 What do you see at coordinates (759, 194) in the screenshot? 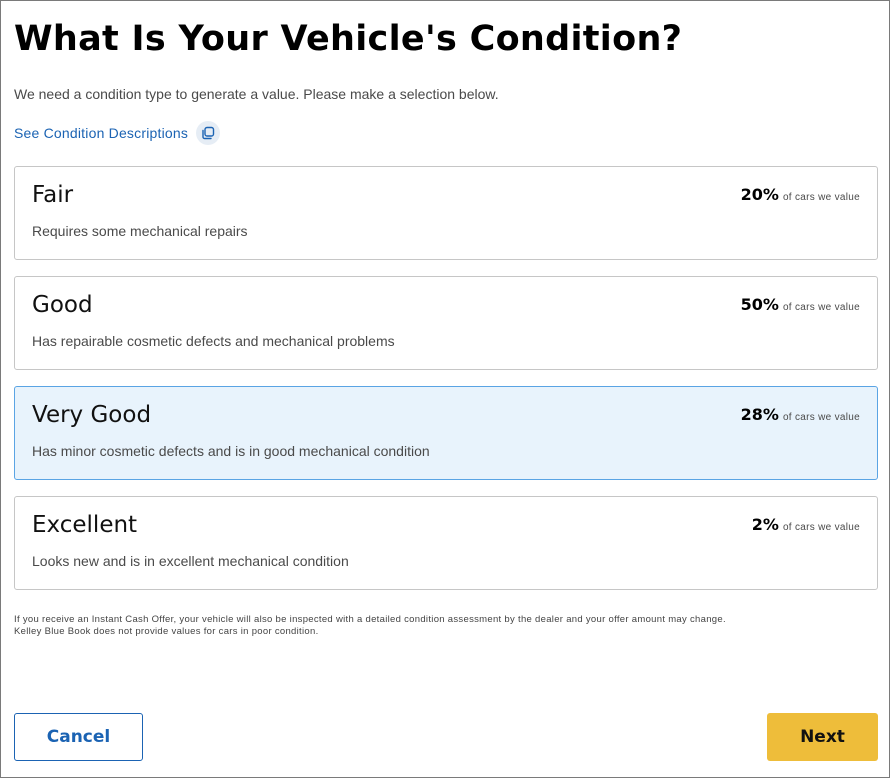
I see `condition-percent: 20%` at bounding box center [759, 194].